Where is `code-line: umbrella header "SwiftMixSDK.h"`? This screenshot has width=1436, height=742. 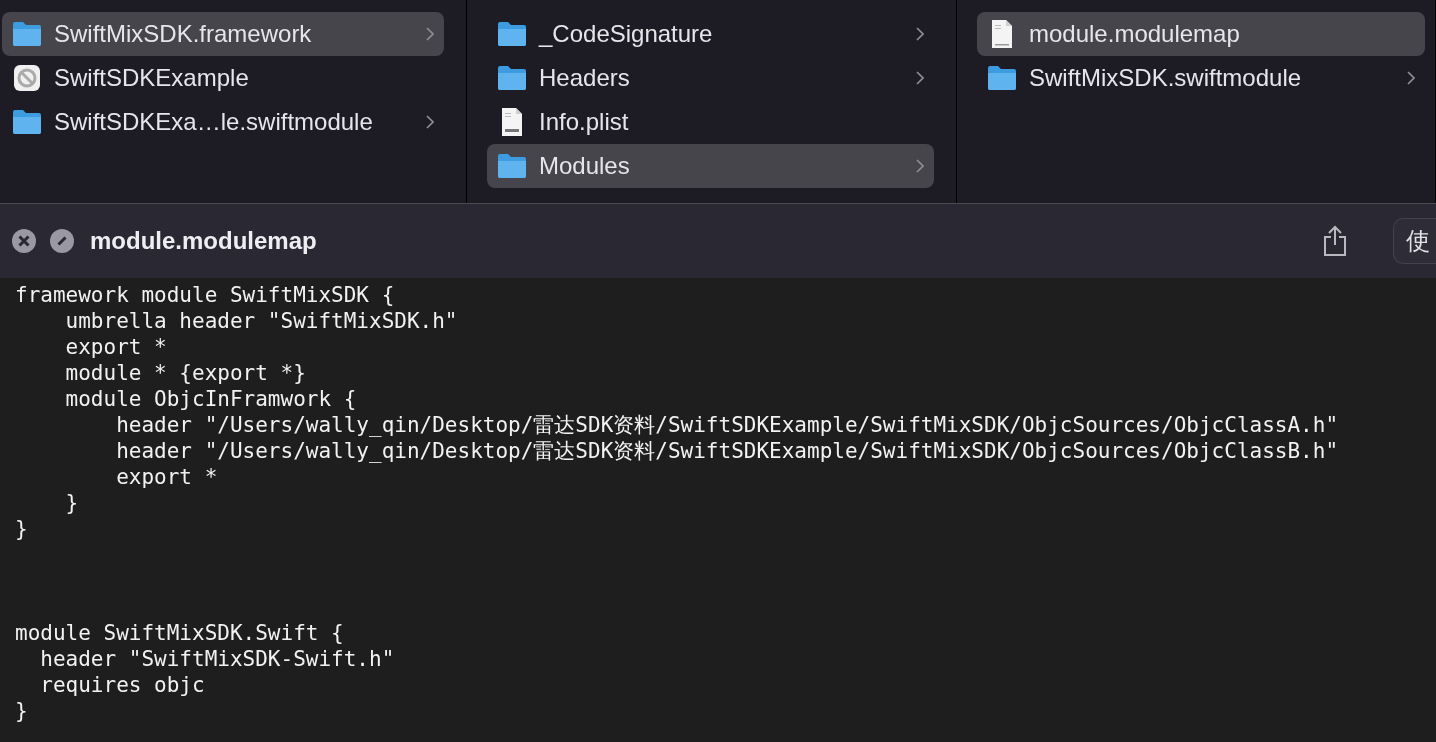 code-line: umbrella header "SwiftMixSDK.h" is located at coordinates (261, 321).